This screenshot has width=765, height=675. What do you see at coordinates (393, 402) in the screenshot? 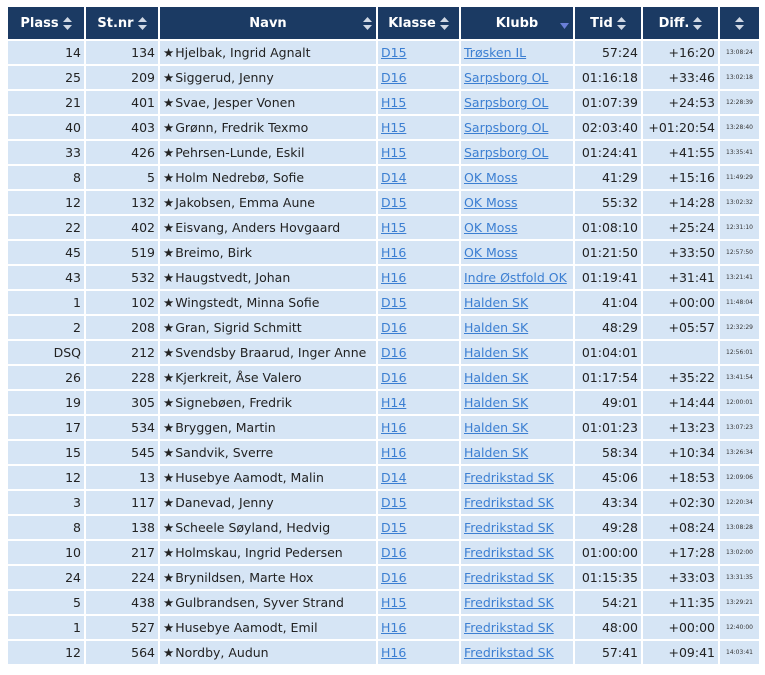
I see `class-link: H14` at bounding box center [393, 402].